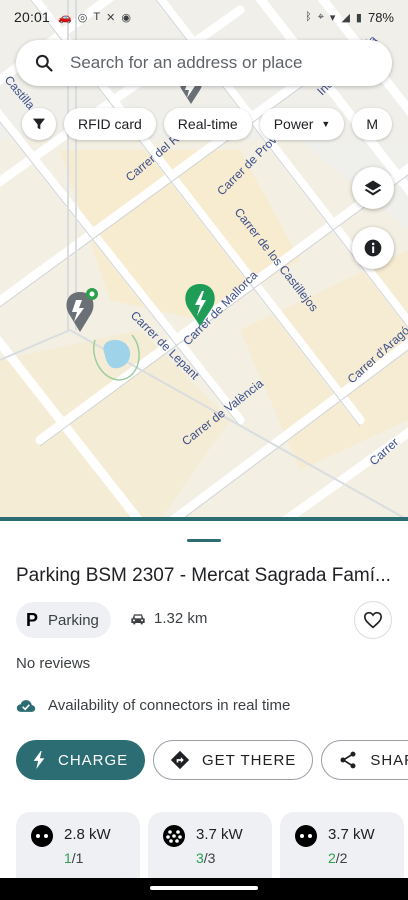 The width and height of the screenshot is (408, 900). Describe the element at coordinates (32, 17) in the screenshot. I see `status-time: 20:01` at that location.